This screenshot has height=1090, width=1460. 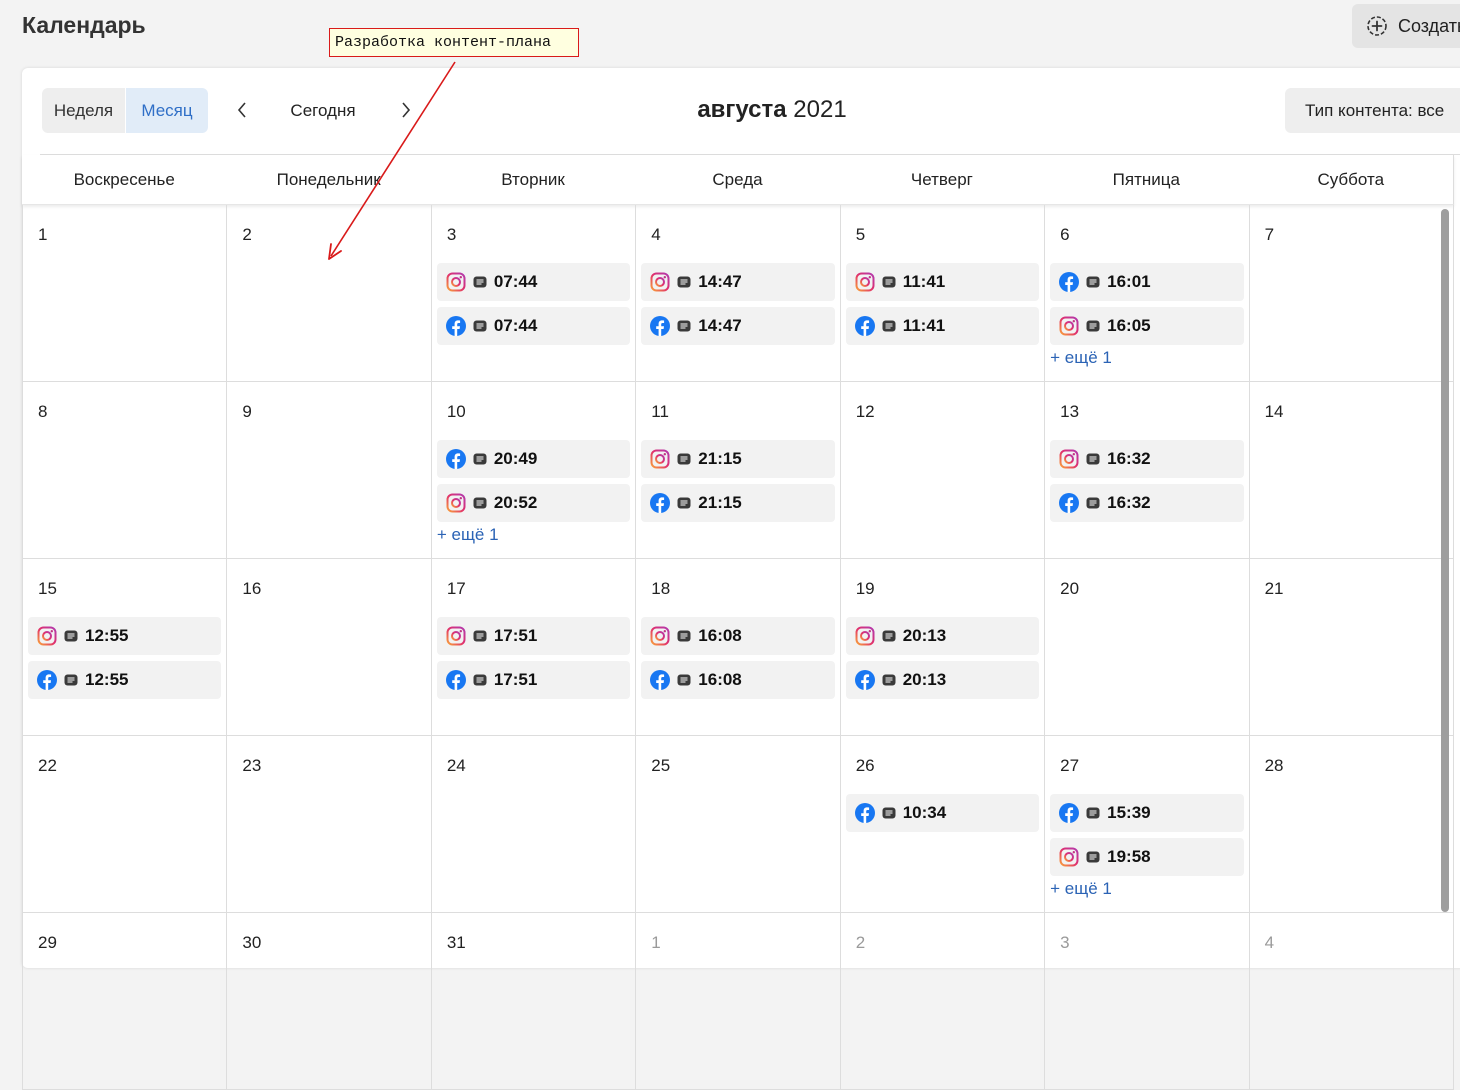 I want to click on day-cell: 17 17:51 17:51, so click(x=534, y=647).